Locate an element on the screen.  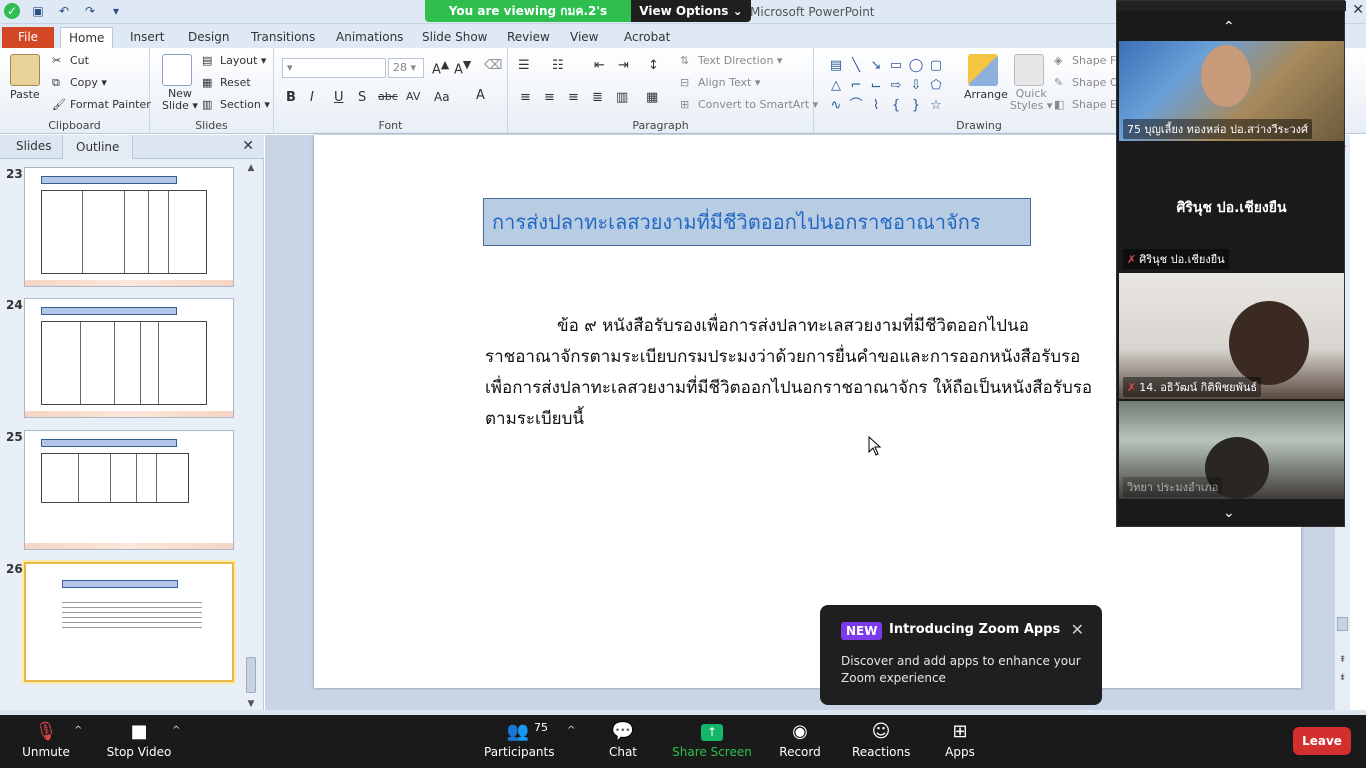
slide-thumbnail-selected is located at coordinates (129, 622).